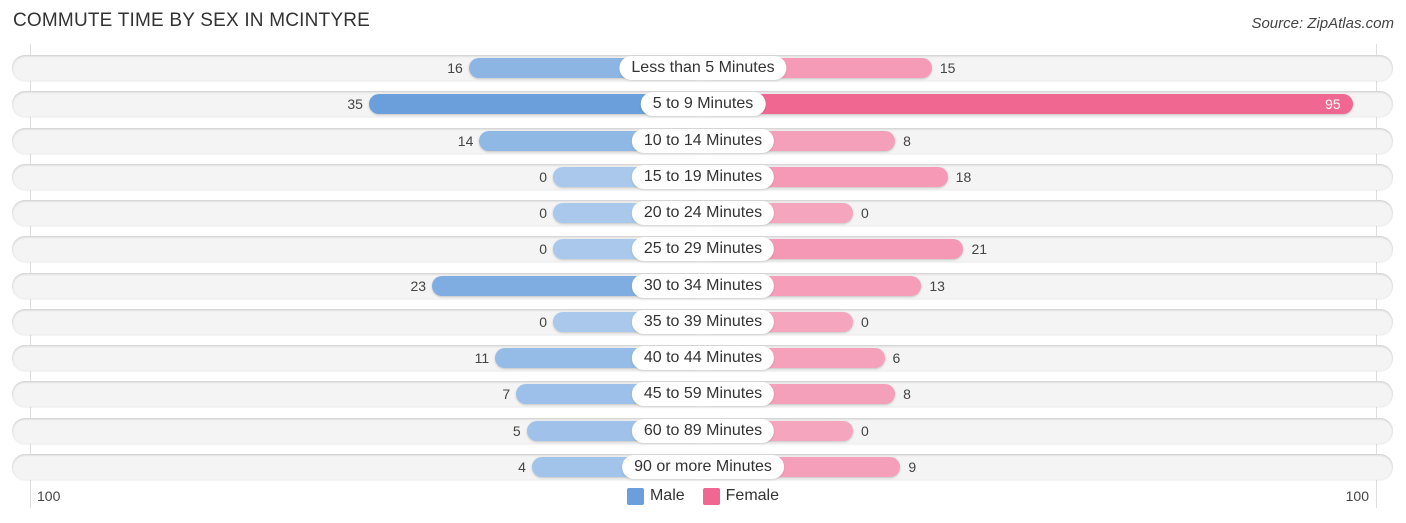 The image size is (1406, 523). I want to click on legend-label-male: Male, so click(667, 495).